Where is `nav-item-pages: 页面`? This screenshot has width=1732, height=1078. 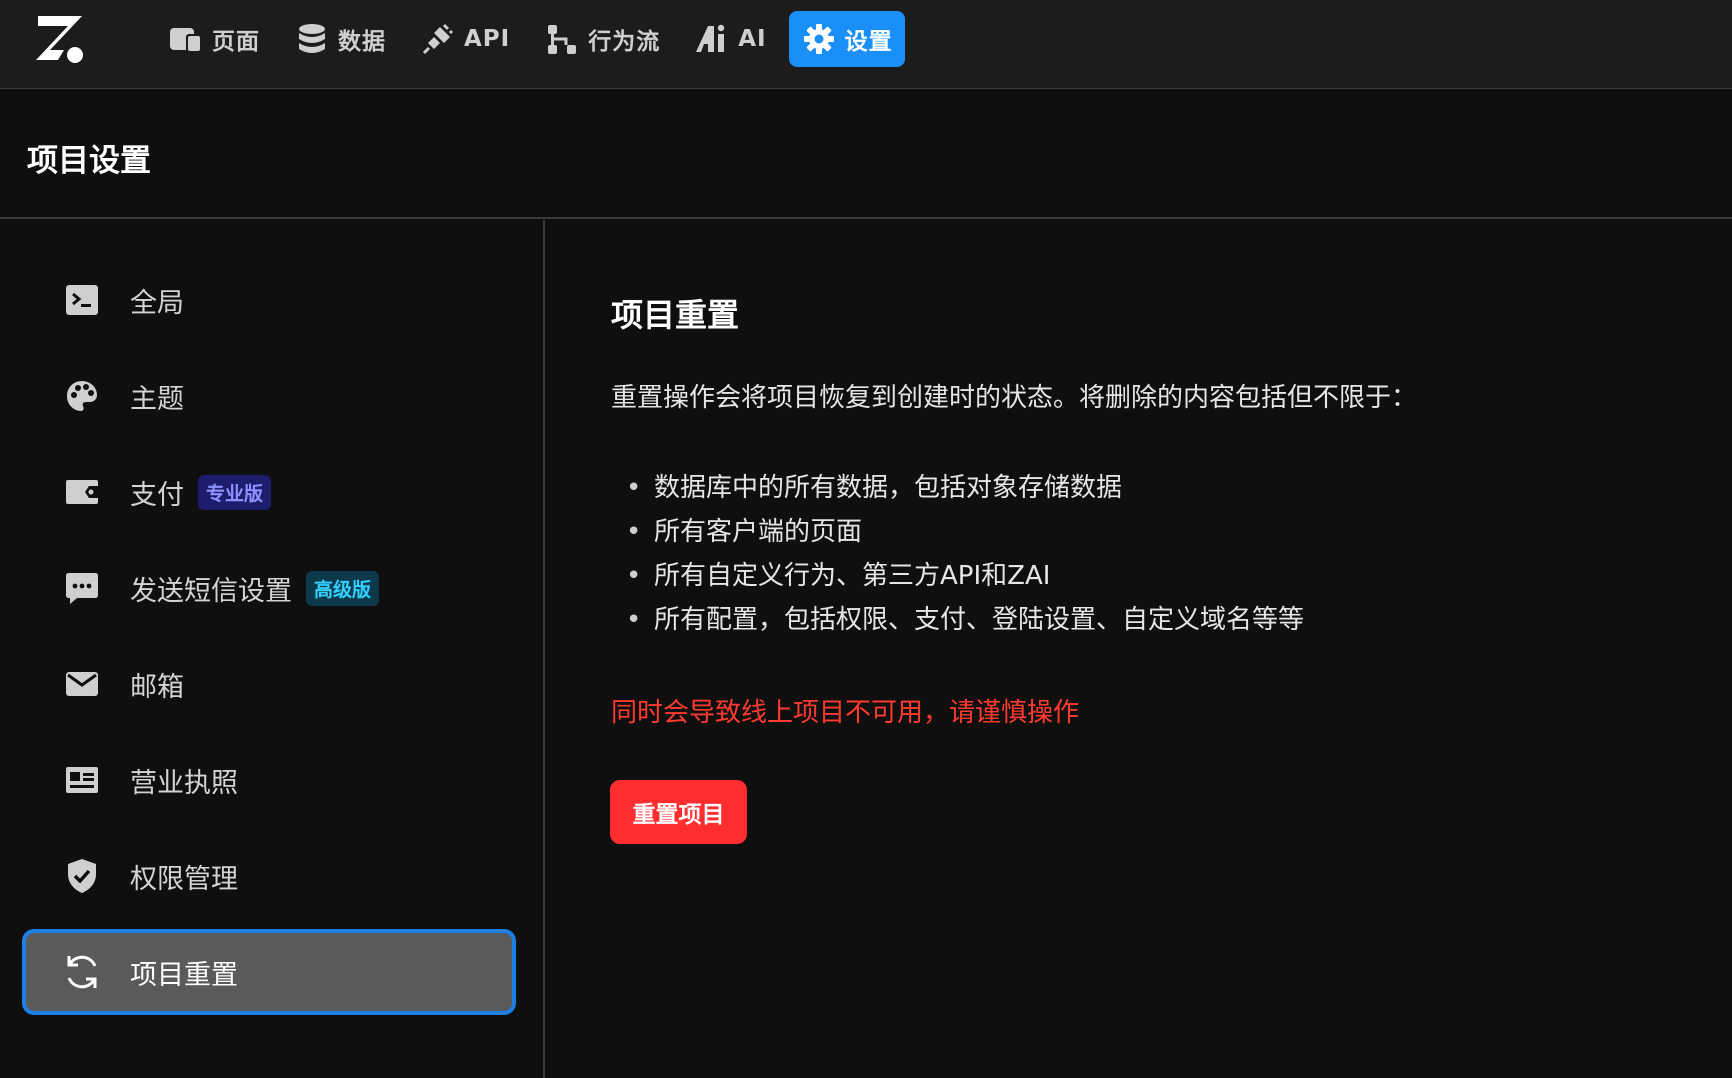
nav-item-pages: 页面 is located at coordinates (214, 39).